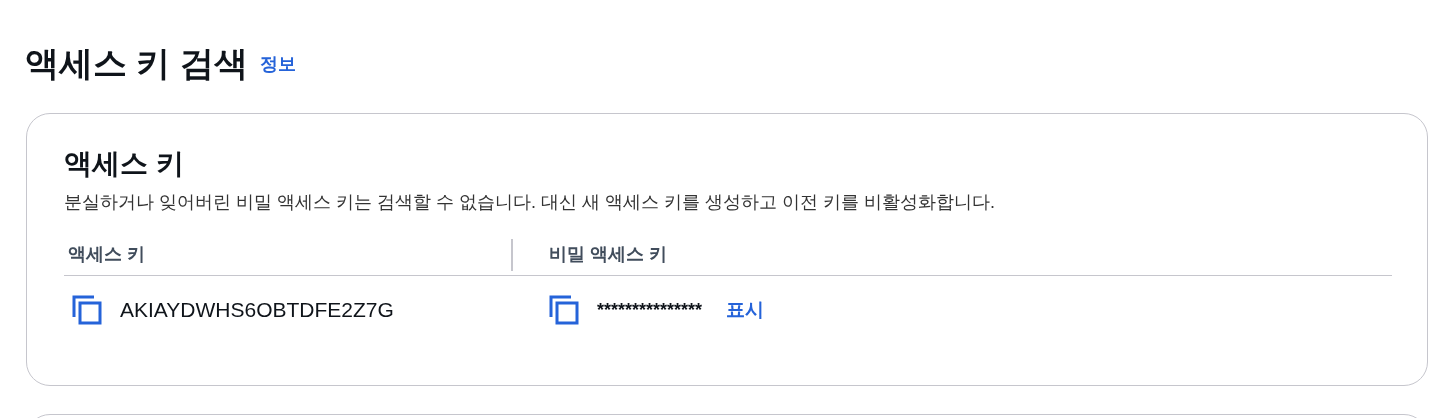  I want to click on column-header: 비밀 액세스 키, so click(607, 254).